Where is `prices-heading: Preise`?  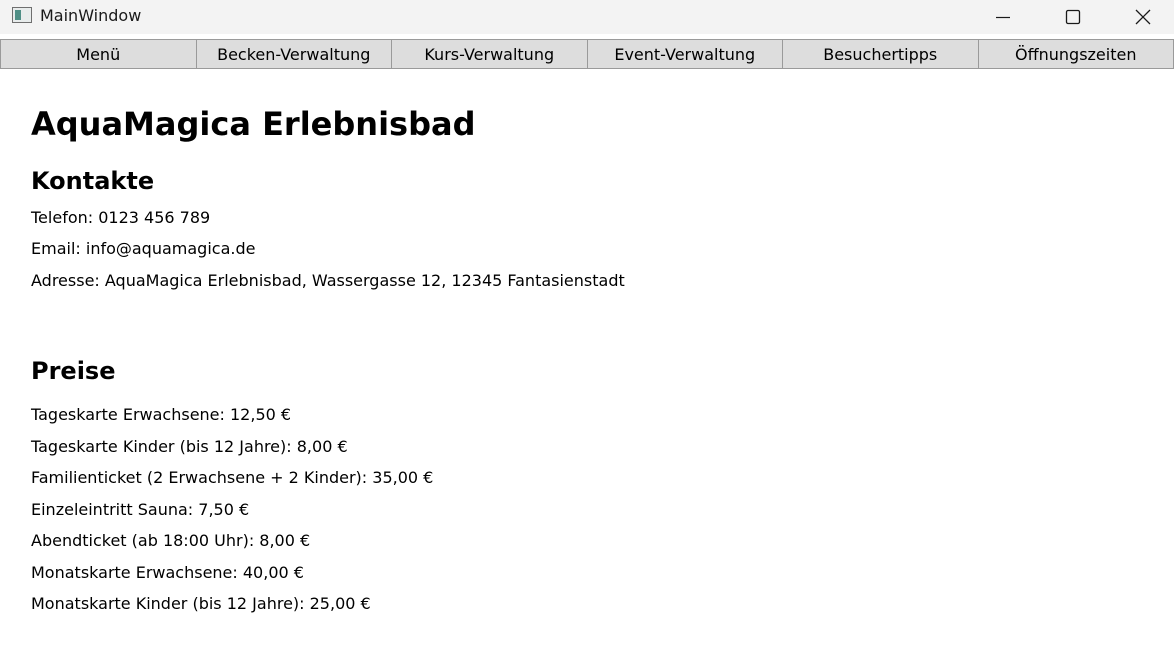 prices-heading: Preise is located at coordinates (73, 371).